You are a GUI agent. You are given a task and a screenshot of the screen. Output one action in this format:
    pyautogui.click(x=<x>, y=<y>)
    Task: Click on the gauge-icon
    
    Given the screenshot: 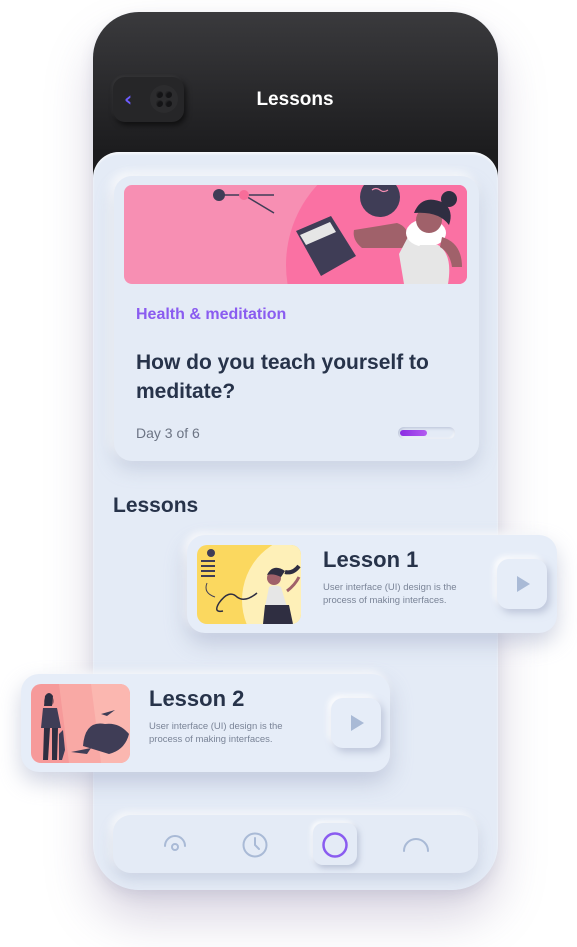 What is the action you would take?
    pyautogui.click(x=175, y=843)
    